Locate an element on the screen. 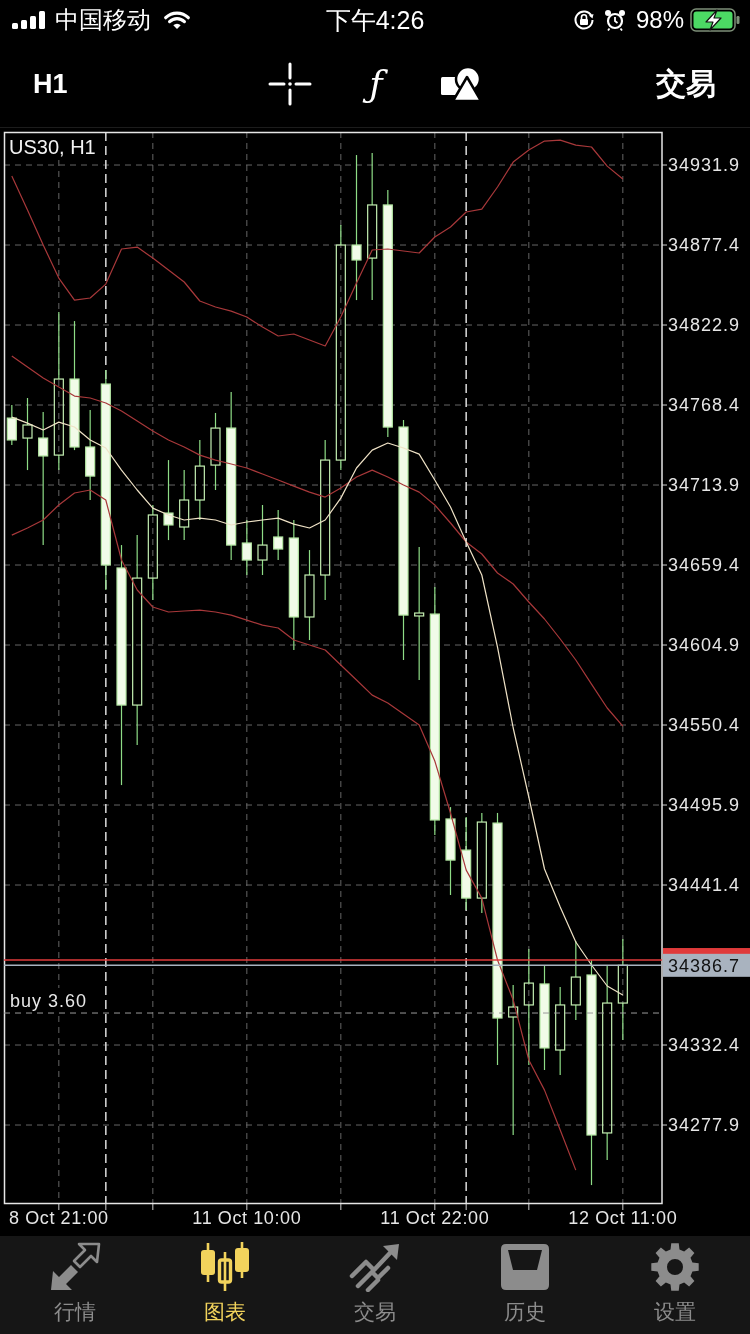 The height and width of the screenshot is (1334, 750). ref-line-label: 34386.7 is located at coordinates (704, 965).